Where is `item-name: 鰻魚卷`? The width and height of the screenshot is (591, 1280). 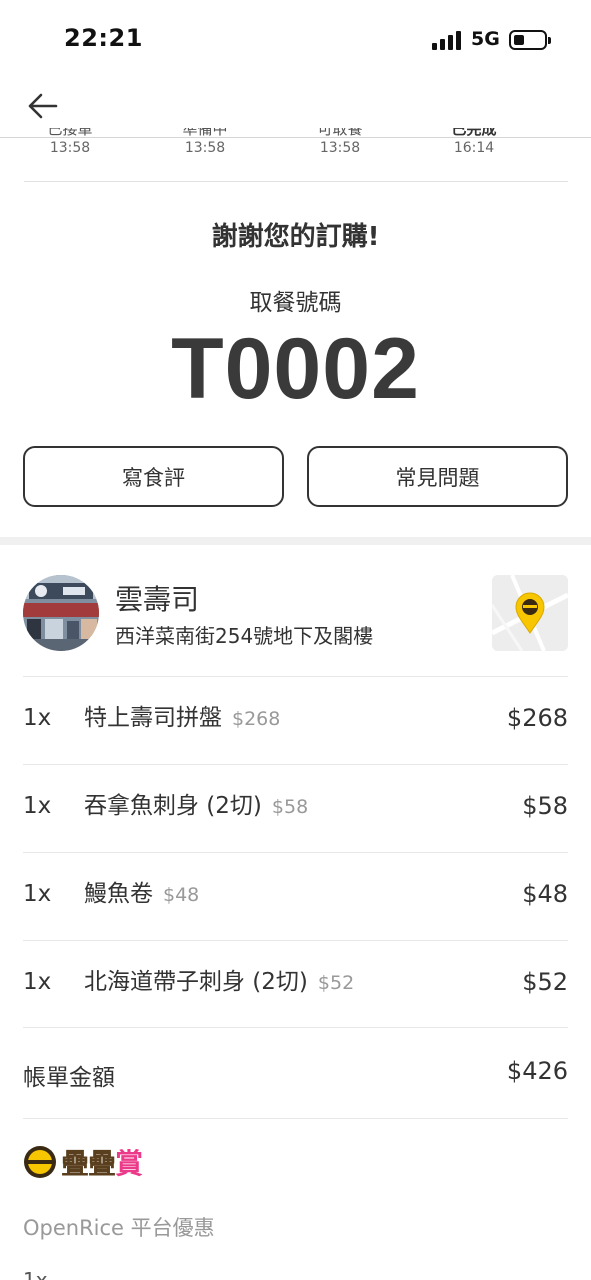
item-name: 鰻魚卷 is located at coordinates (118, 894).